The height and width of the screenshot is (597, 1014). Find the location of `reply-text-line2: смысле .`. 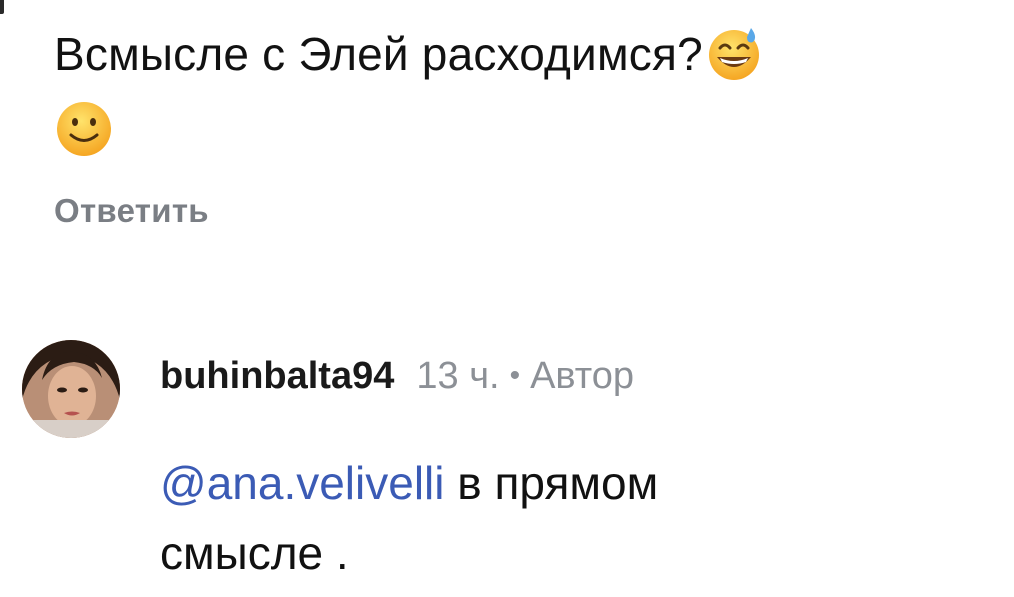

reply-text-line2: смысле . is located at coordinates (254, 553).